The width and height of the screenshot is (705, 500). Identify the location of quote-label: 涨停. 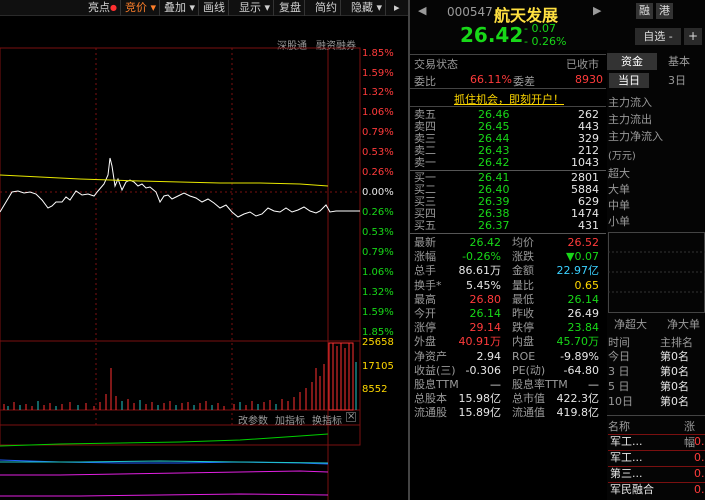
(425, 328).